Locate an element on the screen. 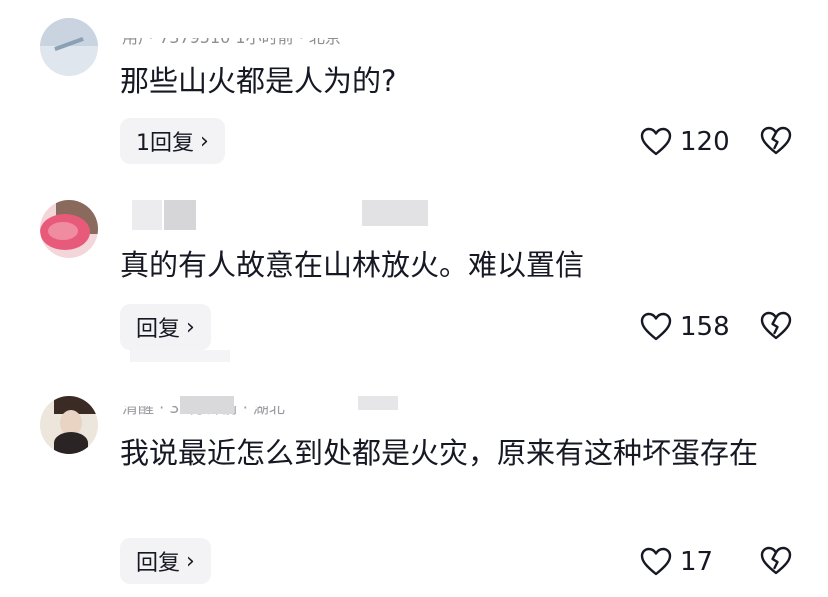 The image size is (828, 597). like-button: 17 is located at coordinates (676, 562).